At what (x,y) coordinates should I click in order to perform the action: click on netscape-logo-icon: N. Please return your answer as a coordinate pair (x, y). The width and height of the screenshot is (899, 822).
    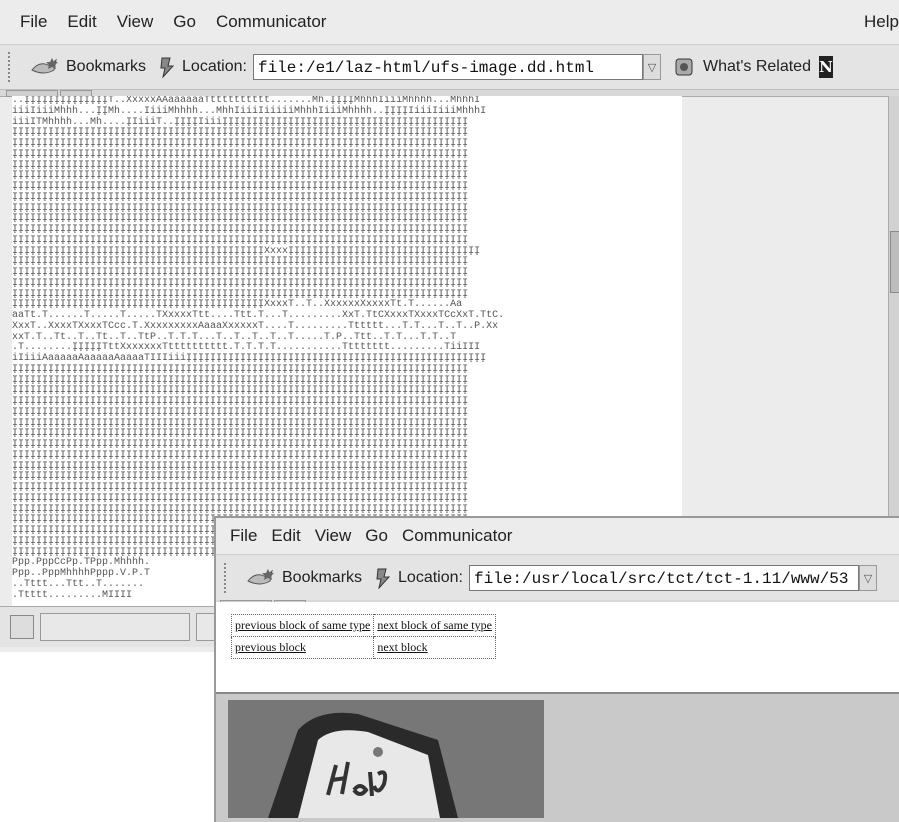
    Looking at the image, I should click on (825, 67).